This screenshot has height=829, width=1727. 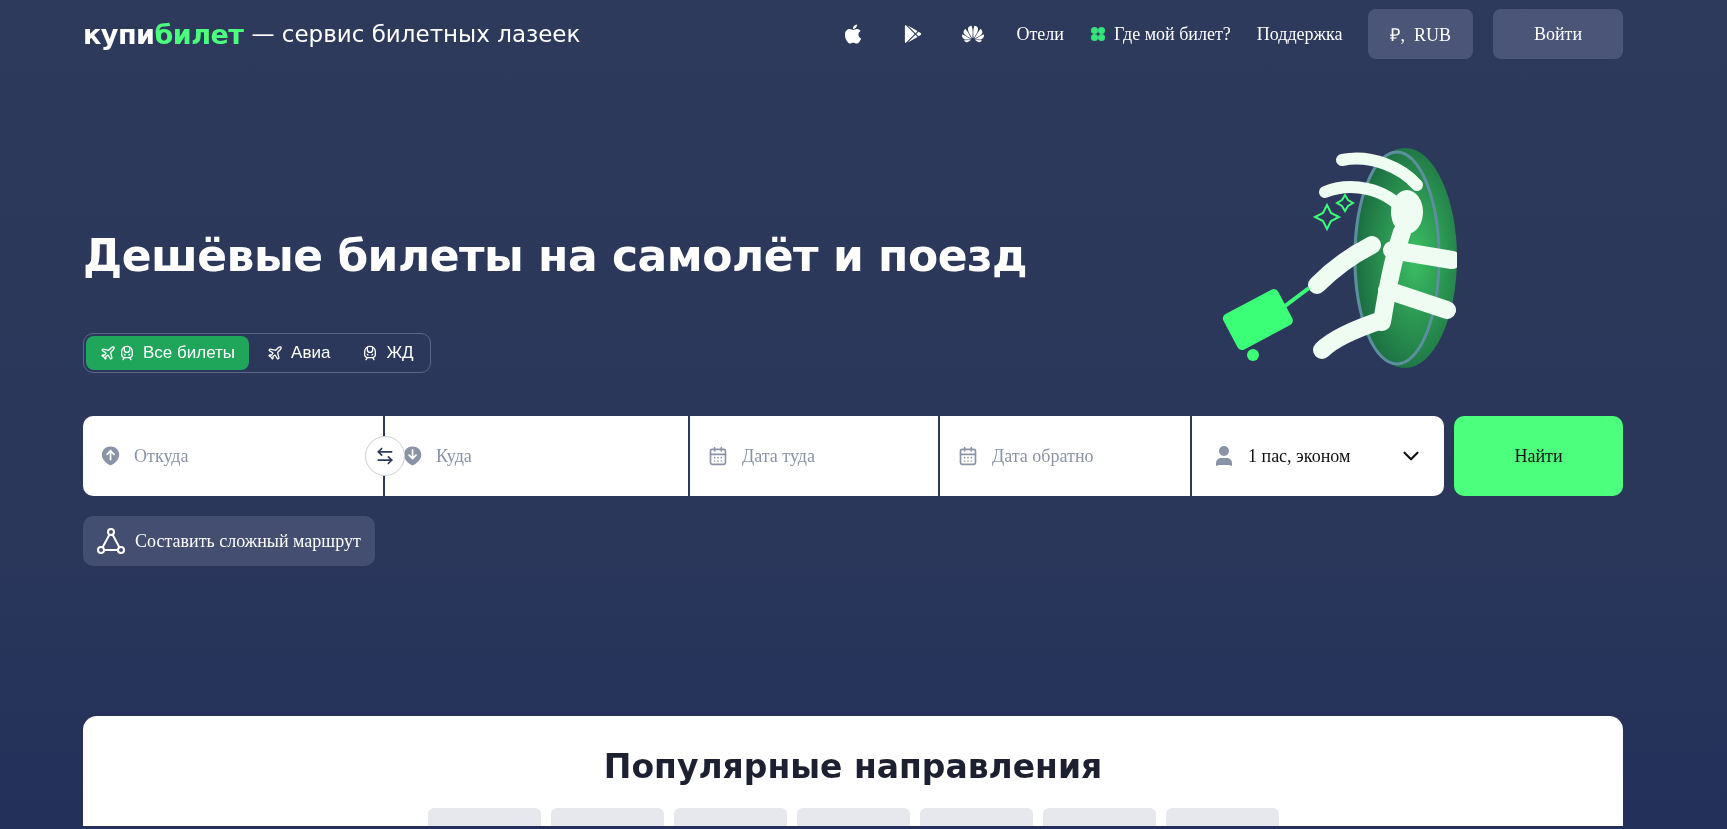 I want to click on currency-button: ₽, RUB, so click(x=1420, y=34).